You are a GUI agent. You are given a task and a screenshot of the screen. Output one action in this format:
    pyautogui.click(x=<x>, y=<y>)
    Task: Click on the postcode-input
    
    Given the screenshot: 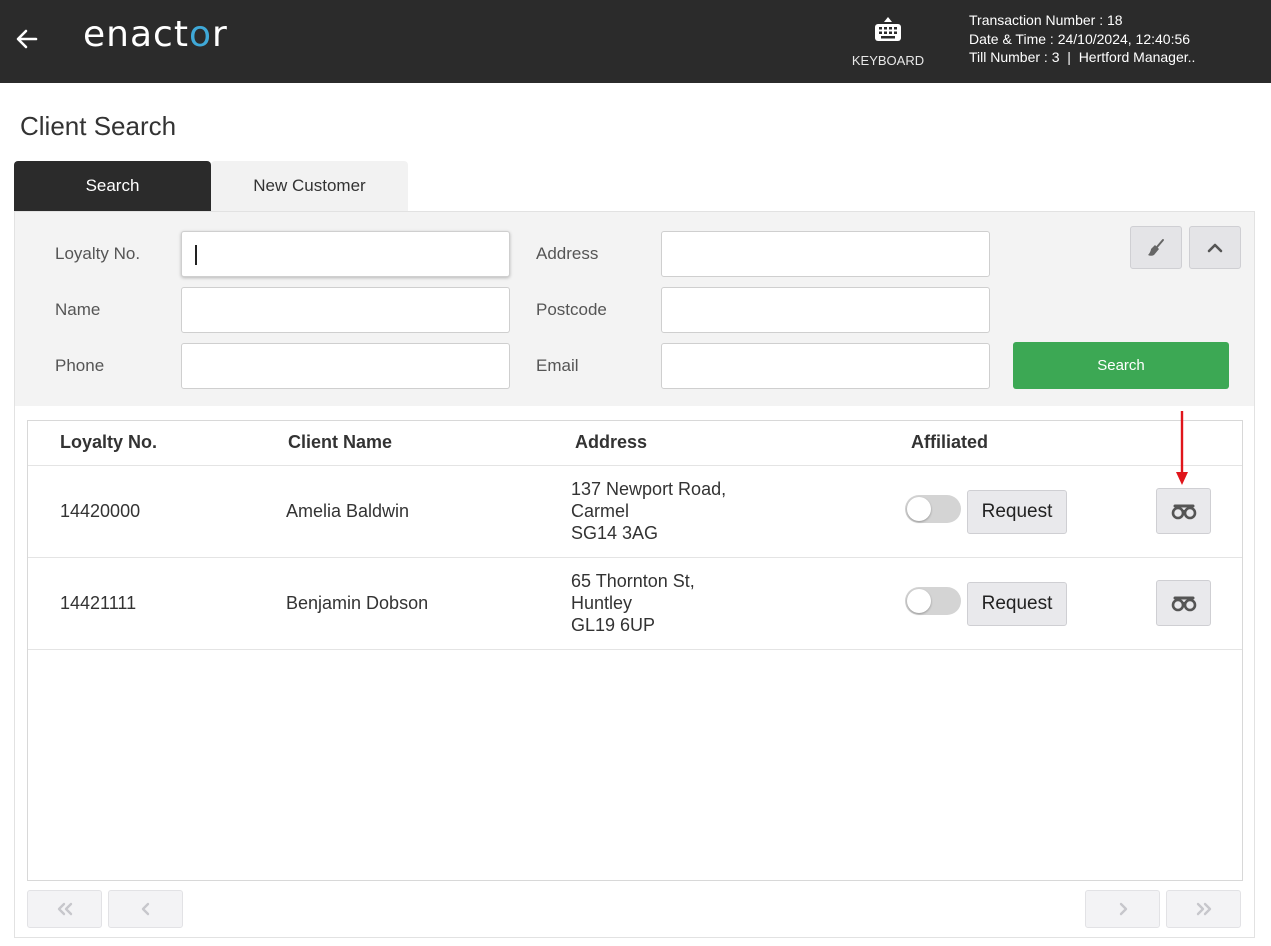 What is the action you would take?
    pyautogui.click(x=825, y=310)
    